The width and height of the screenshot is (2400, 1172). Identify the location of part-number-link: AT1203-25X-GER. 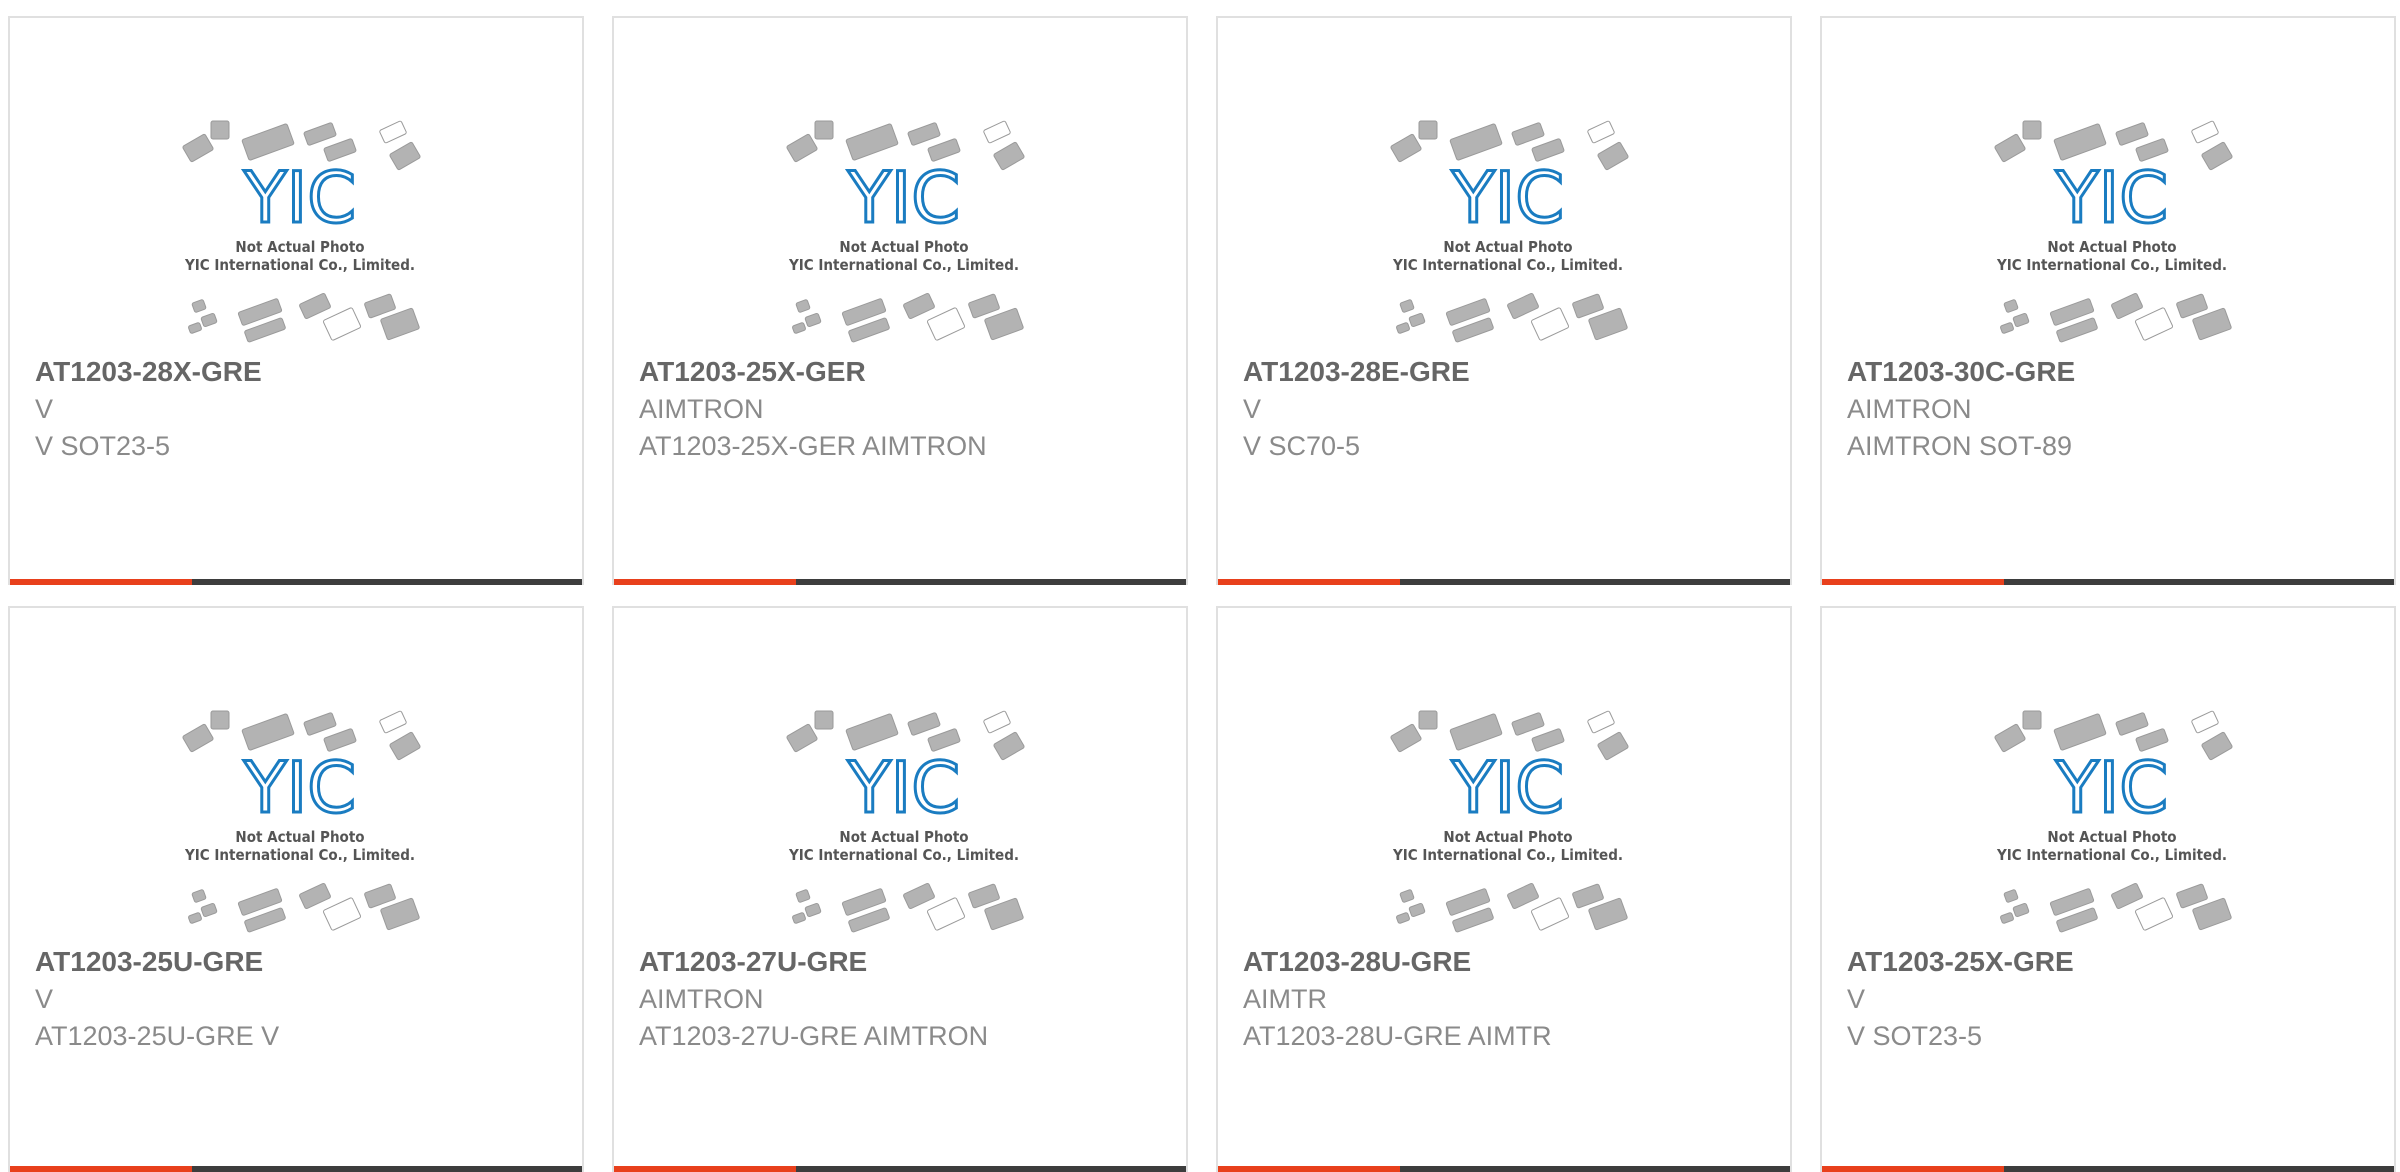
(752, 372).